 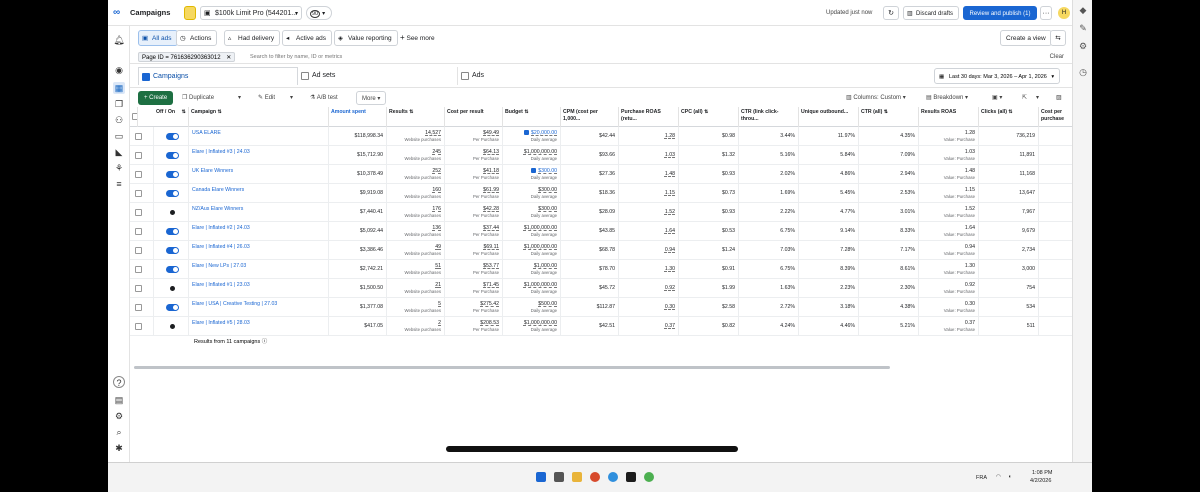 I want to click on col-header-amount-spent: Amount spent, so click(x=358, y=117).